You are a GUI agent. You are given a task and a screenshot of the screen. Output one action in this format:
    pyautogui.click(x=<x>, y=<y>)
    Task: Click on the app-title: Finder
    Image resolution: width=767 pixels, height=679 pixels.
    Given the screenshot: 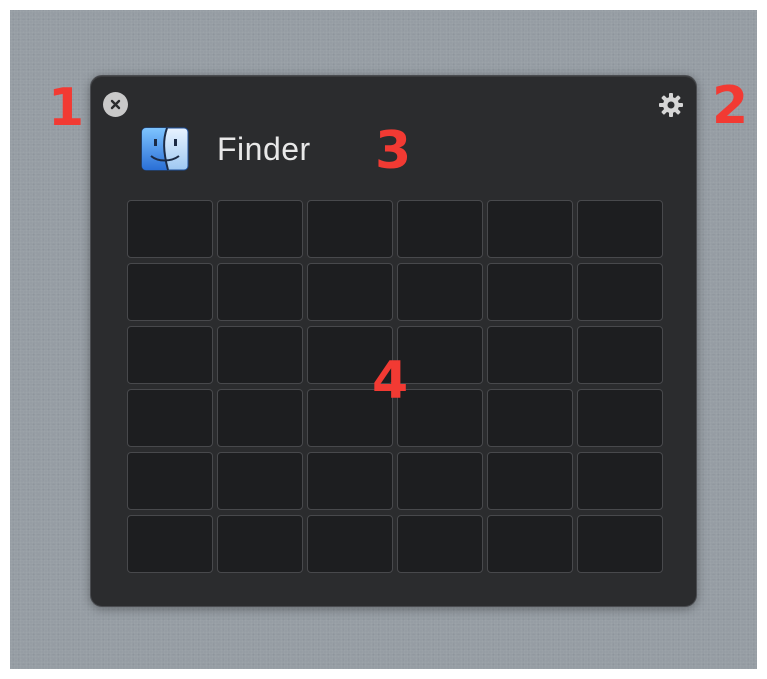 What is the action you would take?
    pyautogui.click(x=264, y=148)
    